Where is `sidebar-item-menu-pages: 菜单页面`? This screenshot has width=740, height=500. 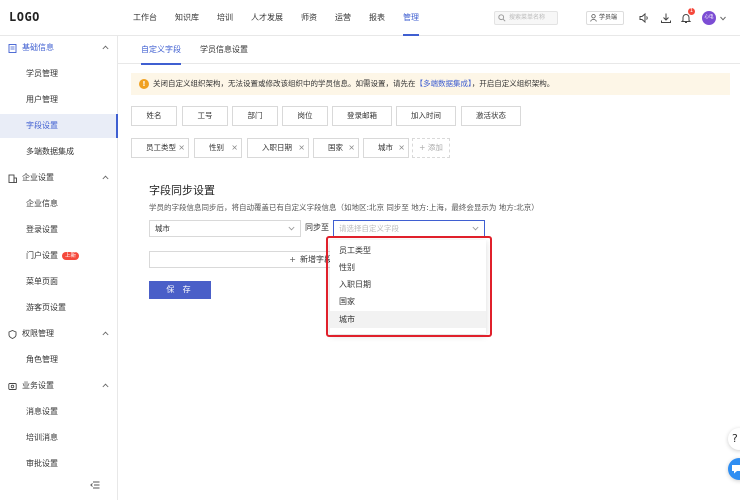
sidebar-item-menu-pages: 菜单页面 is located at coordinates (59, 282).